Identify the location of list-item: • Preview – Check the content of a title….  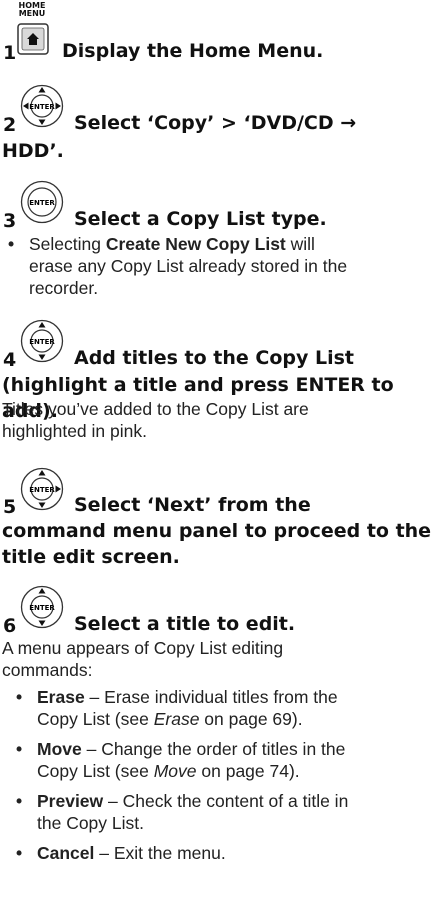
(226, 812).